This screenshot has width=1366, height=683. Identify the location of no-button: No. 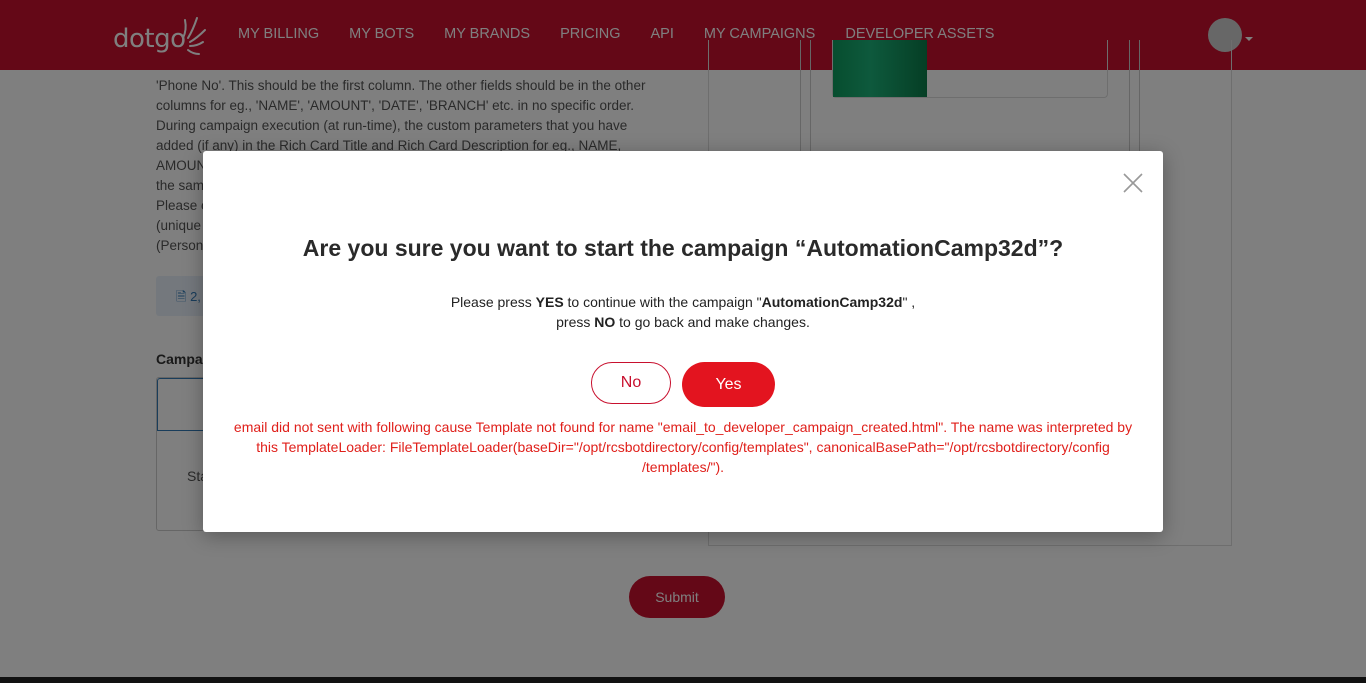
(631, 383).